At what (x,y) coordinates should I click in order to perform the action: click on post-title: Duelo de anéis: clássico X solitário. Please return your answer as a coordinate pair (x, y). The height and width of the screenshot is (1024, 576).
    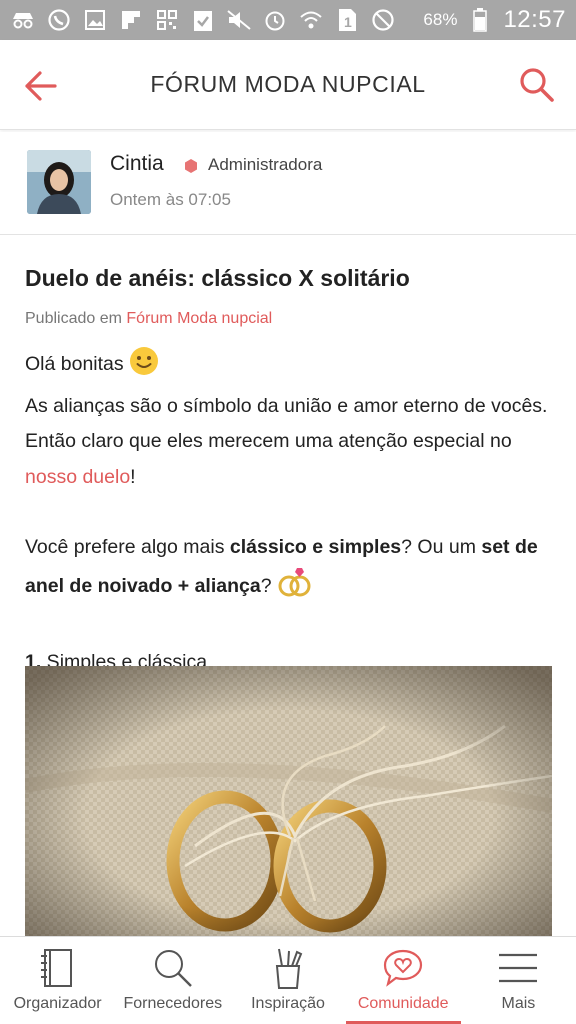
    Looking at the image, I should click on (217, 278).